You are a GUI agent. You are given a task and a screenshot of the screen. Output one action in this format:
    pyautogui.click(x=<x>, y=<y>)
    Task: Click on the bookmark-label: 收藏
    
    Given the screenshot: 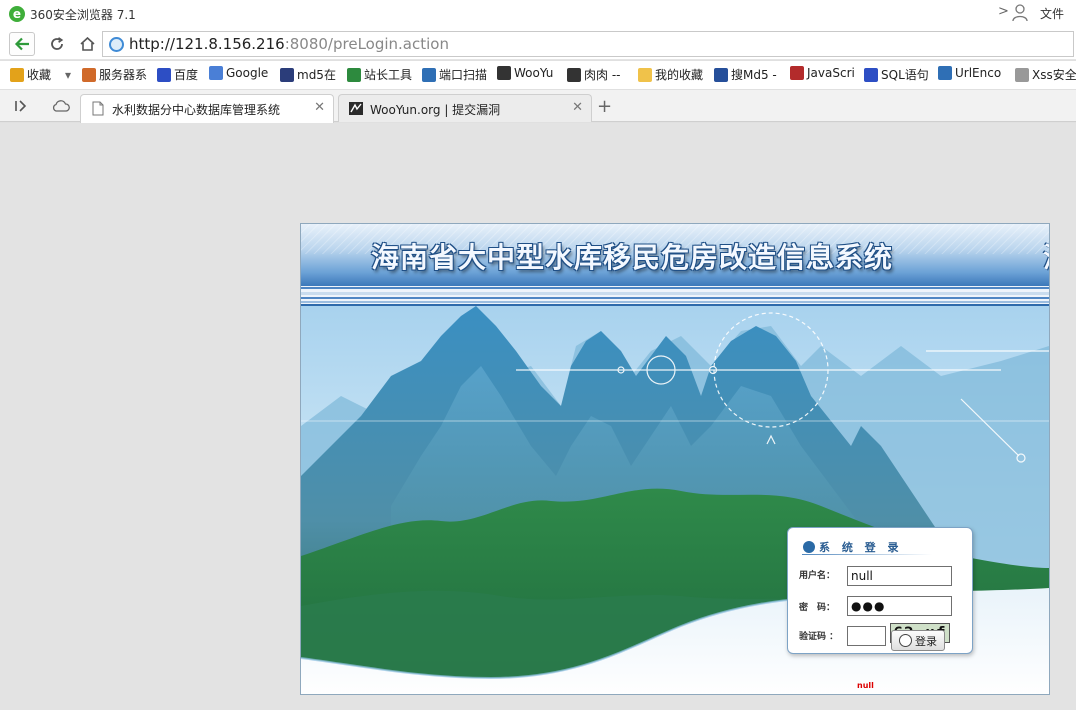 What is the action you would take?
    pyautogui.click(x=39, y=75)
    